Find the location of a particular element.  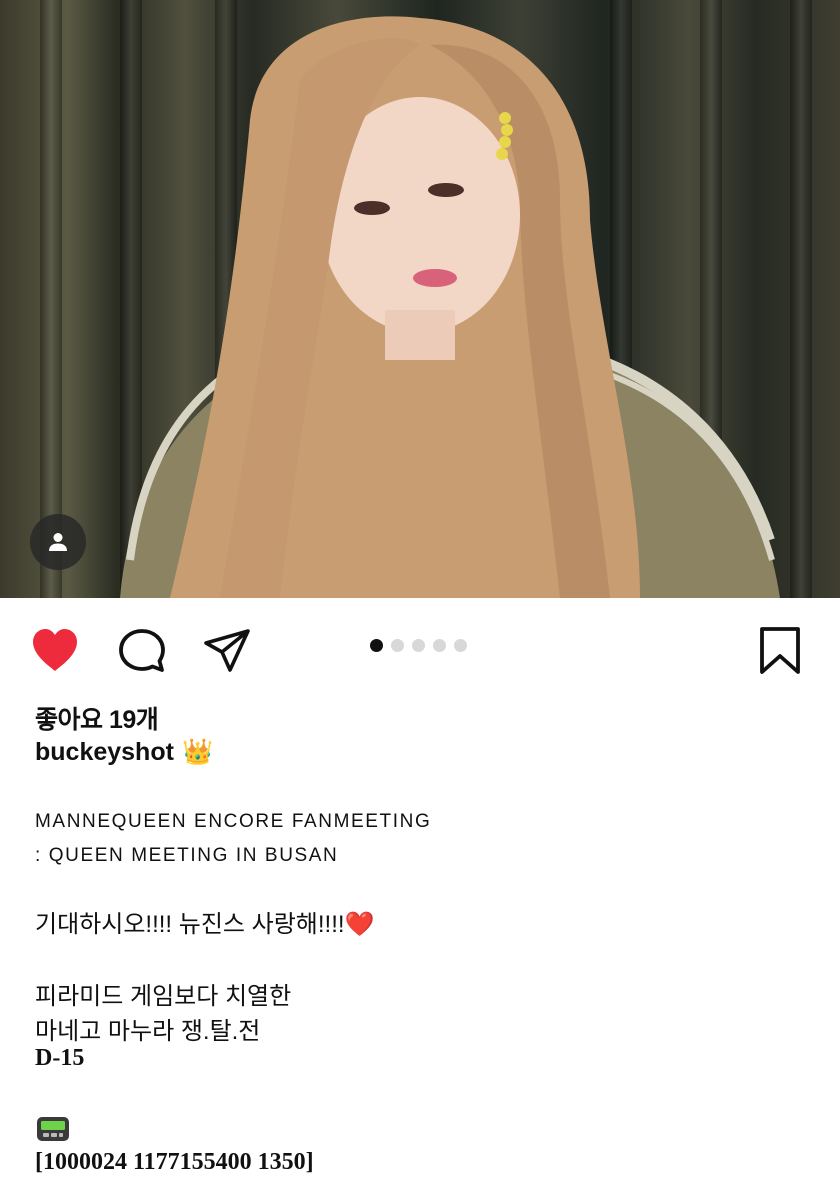

user-tag-icon is located at coordinates (58, 542).